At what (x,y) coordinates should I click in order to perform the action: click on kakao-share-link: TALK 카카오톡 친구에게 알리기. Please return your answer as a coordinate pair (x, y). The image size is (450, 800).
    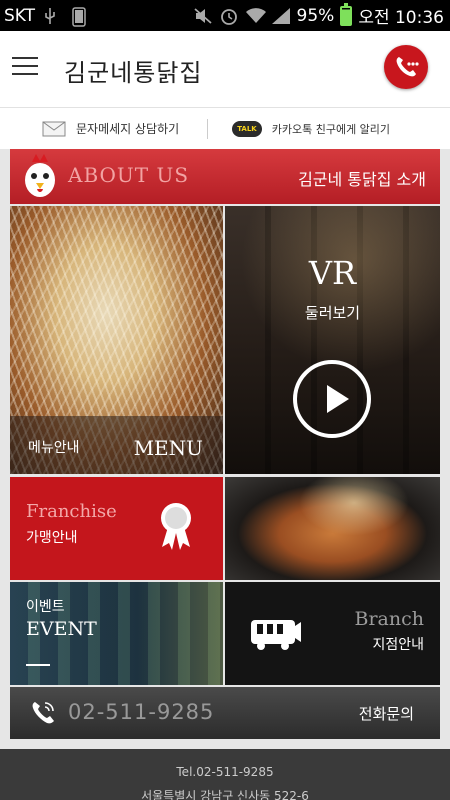
    Looking at the image, I should click on (311, 128).